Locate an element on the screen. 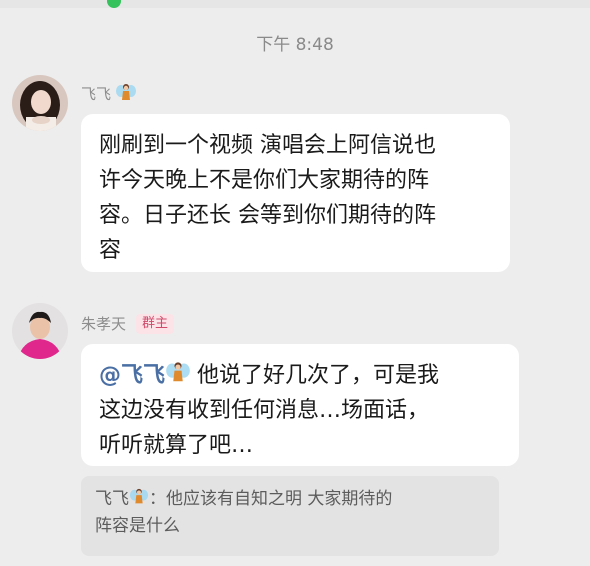 Image resolution: width=590 pixels, height=566 pixels. message-line: @飞飞 他说了好几次了，可是我 is located at coordinates (301, 375).